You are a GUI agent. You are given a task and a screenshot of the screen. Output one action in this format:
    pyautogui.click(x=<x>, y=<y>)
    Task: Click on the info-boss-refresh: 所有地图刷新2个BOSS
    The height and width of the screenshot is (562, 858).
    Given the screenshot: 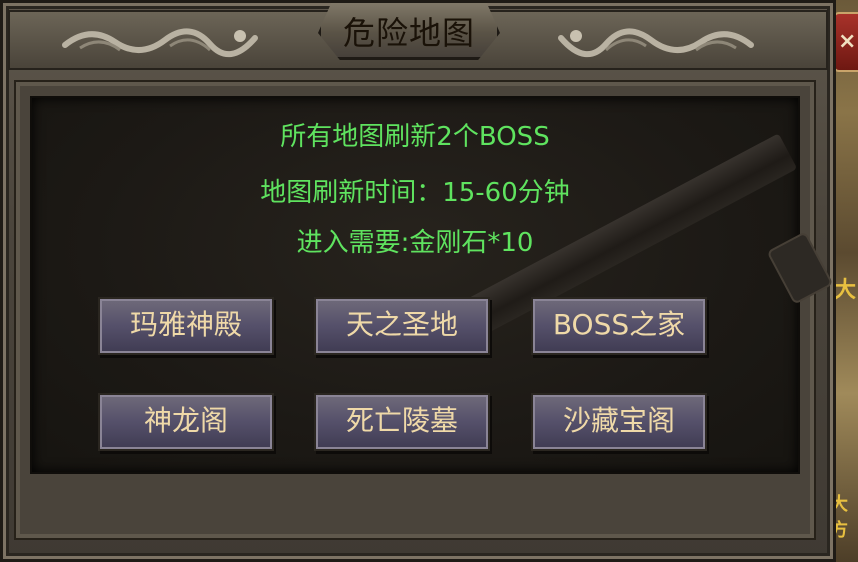 What is the action you would take?
    pyautogui.click(x=415, y=137)
    